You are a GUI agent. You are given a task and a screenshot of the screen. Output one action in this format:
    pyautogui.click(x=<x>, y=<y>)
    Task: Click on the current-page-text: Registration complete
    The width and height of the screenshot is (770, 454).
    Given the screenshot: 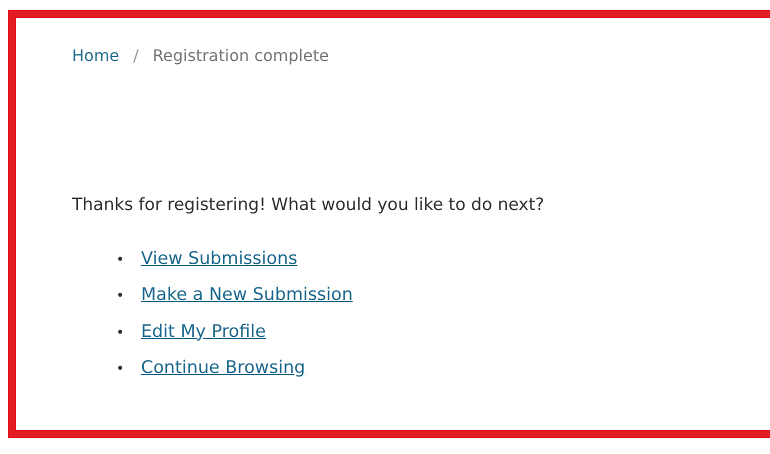 What is the action you would take?
    pyautogui.click(x=240, y=55)
    